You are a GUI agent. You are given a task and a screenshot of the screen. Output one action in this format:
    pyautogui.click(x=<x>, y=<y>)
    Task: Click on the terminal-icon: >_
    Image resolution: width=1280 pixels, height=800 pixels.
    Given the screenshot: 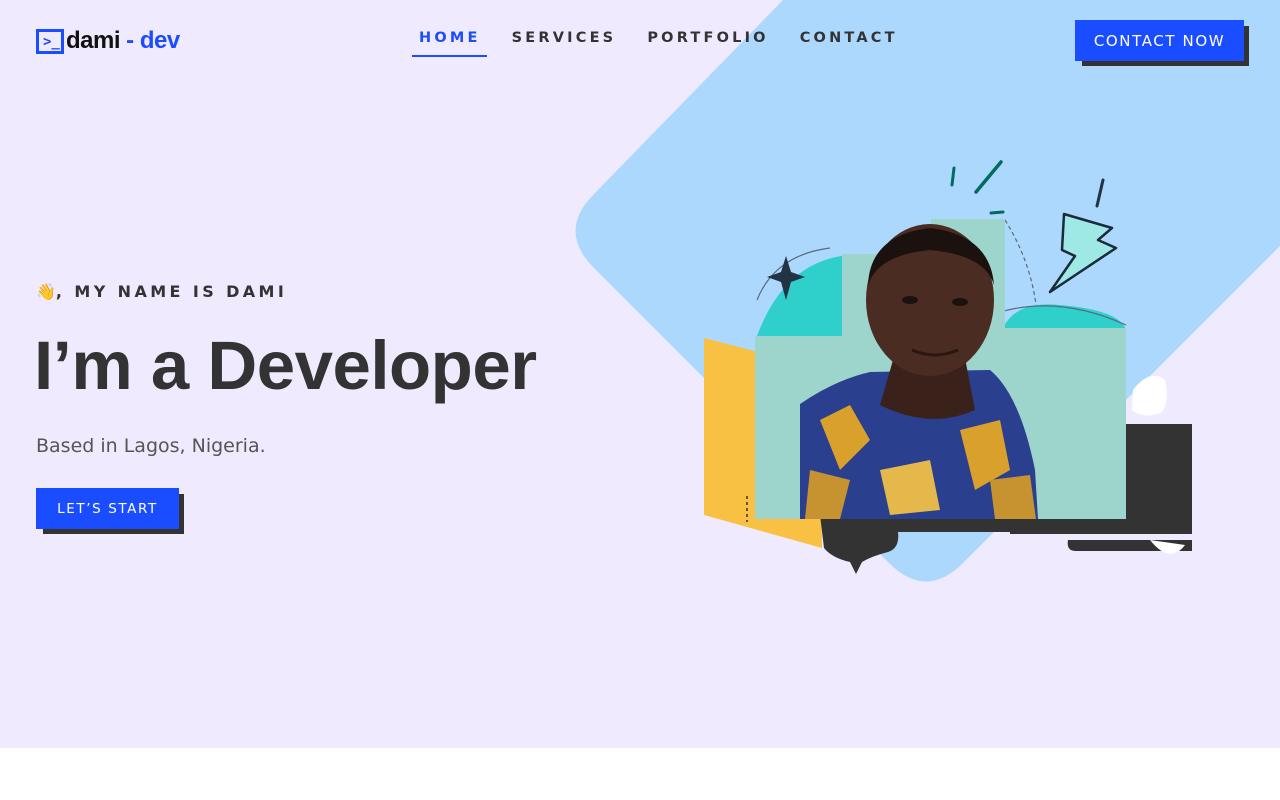 What is the action you would take?
    pyautogui.click(x=50, y=41)
    